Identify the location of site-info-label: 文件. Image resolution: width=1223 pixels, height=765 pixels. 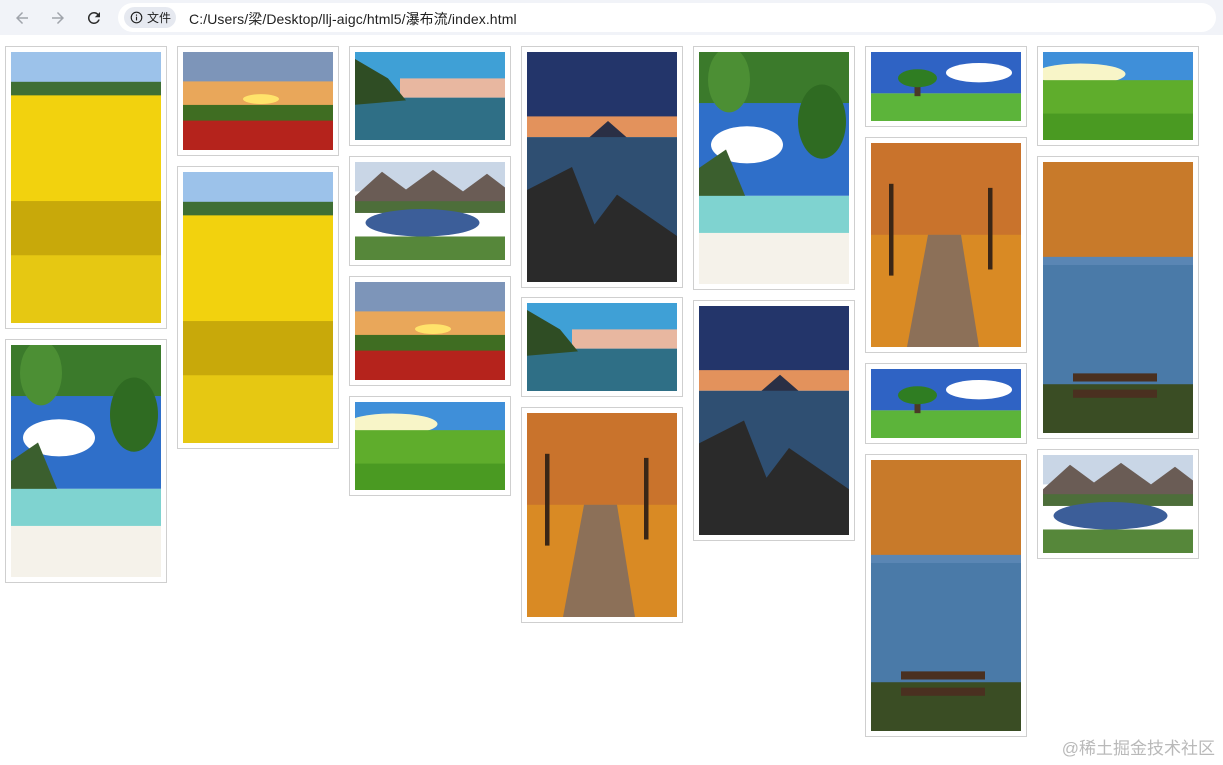
(159, 18).